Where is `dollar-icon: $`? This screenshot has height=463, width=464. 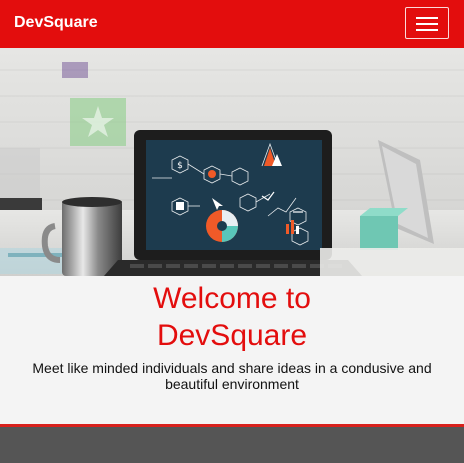
dollar-icon: $ is located at coordinates (180, 166).